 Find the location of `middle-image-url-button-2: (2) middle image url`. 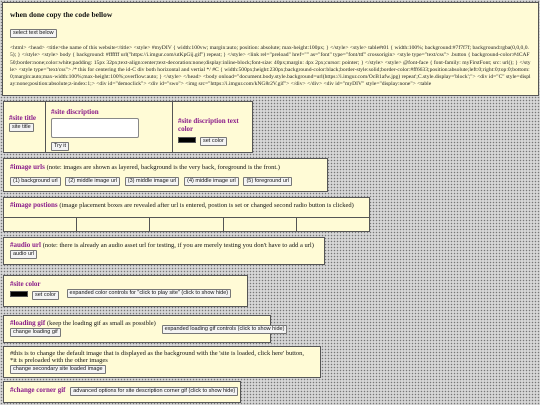

middle-image-url-button-2: (2) middle image url is located at coordinates (92, 181).